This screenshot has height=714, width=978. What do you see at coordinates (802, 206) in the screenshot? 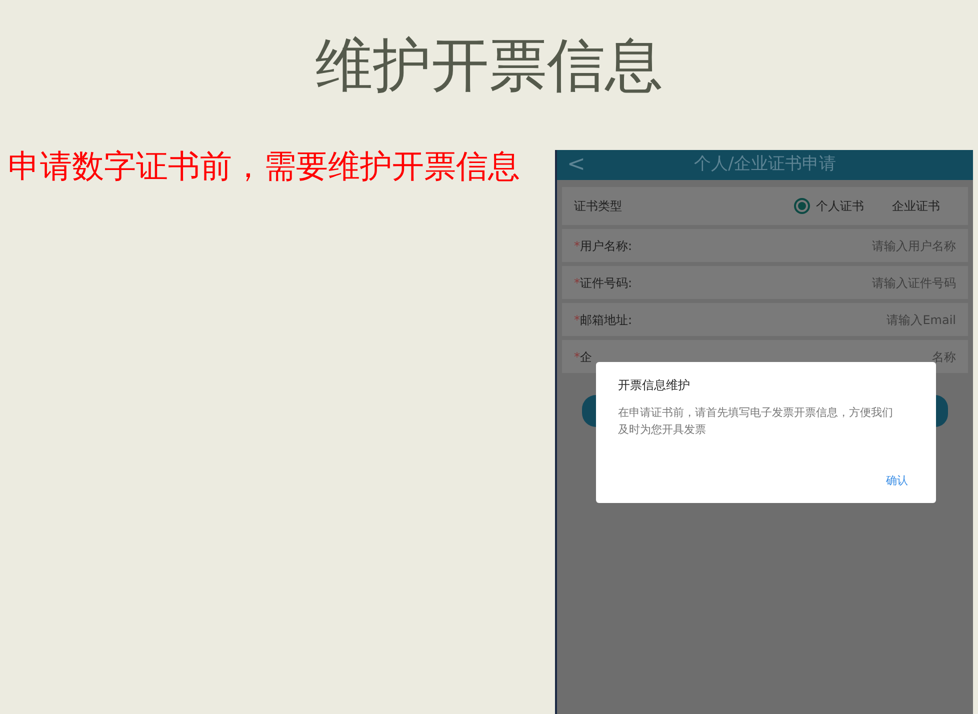
I see `radio-selected-icon` at bounding box center [802, 206].